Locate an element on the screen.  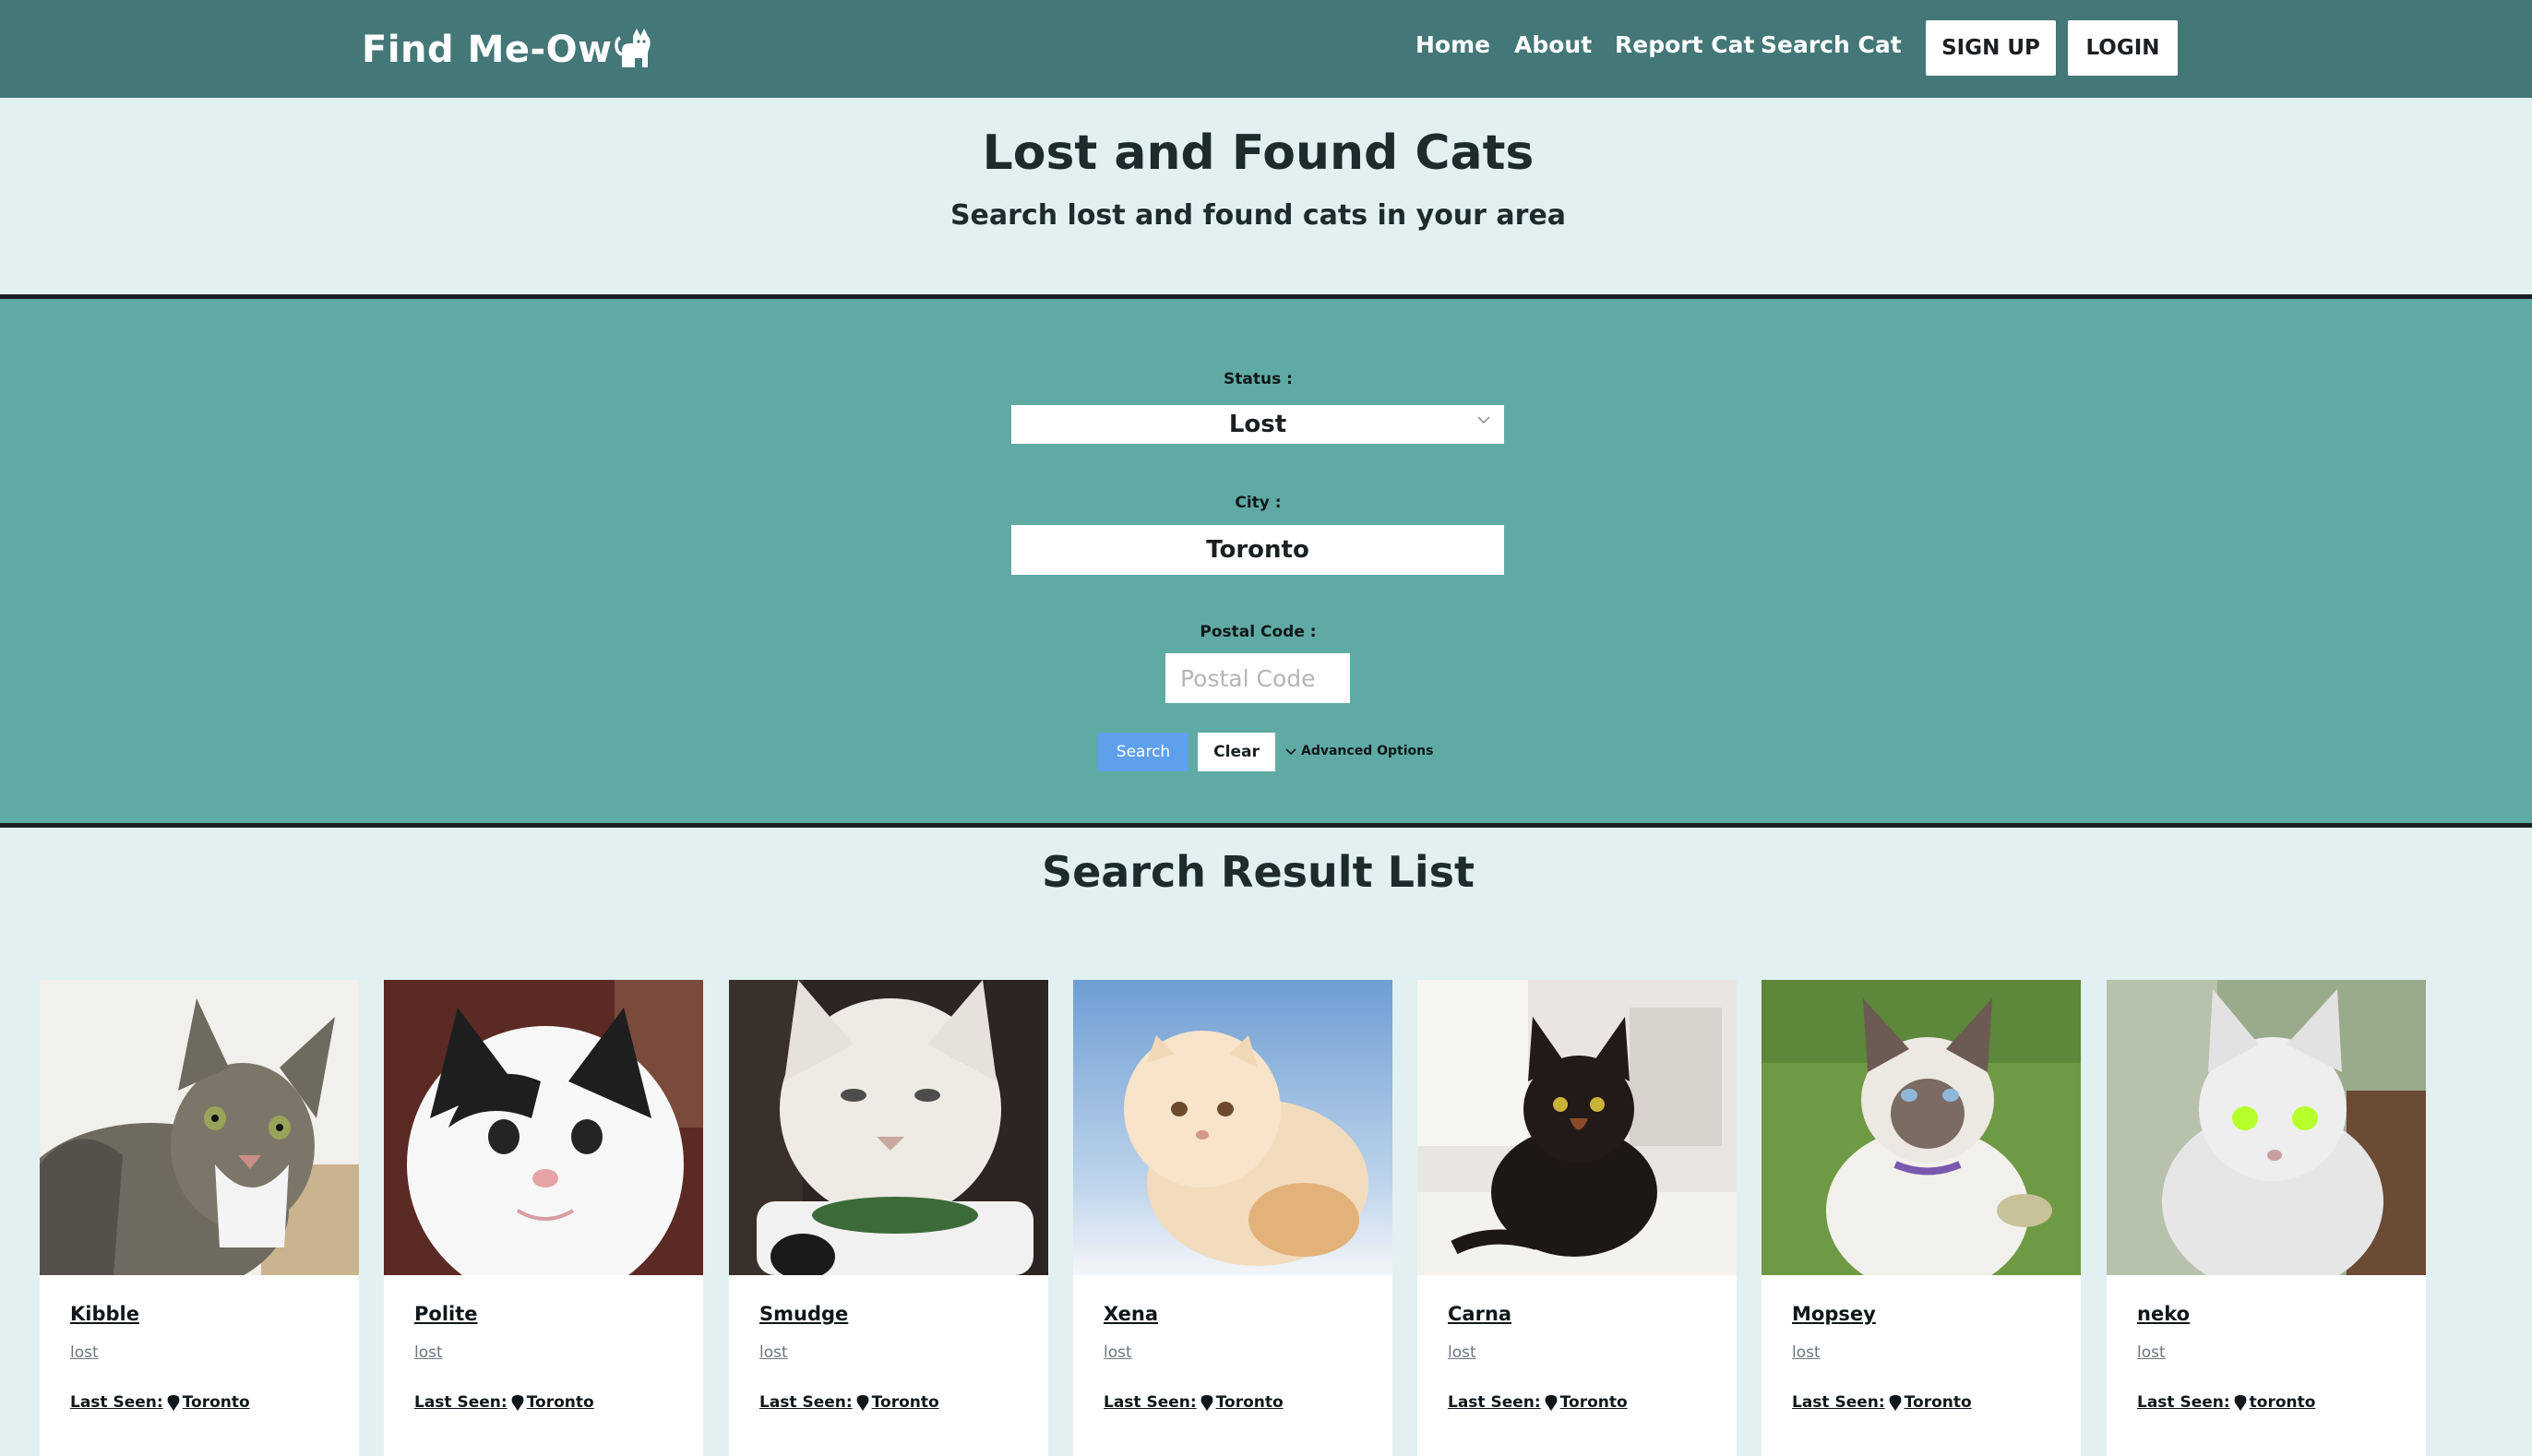
cat-name: Xena is located at coordinates (1131, 1314).